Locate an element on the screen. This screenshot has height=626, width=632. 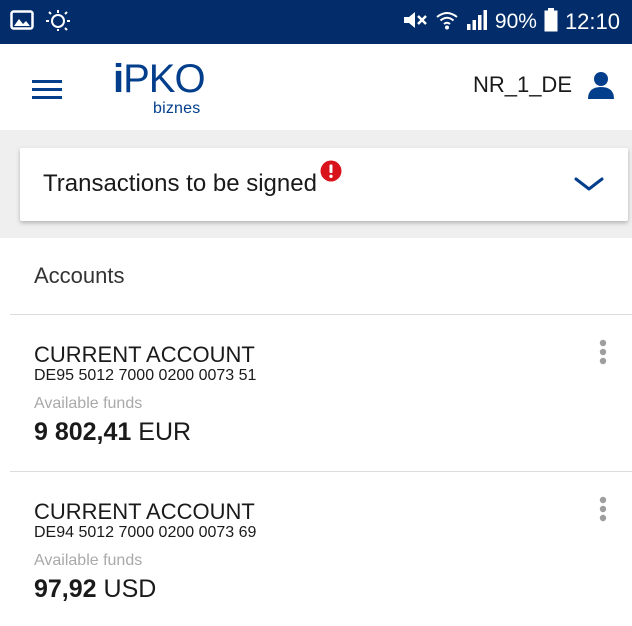
ipko-logo: iPKO biznes is located at coordinates (163, 87).